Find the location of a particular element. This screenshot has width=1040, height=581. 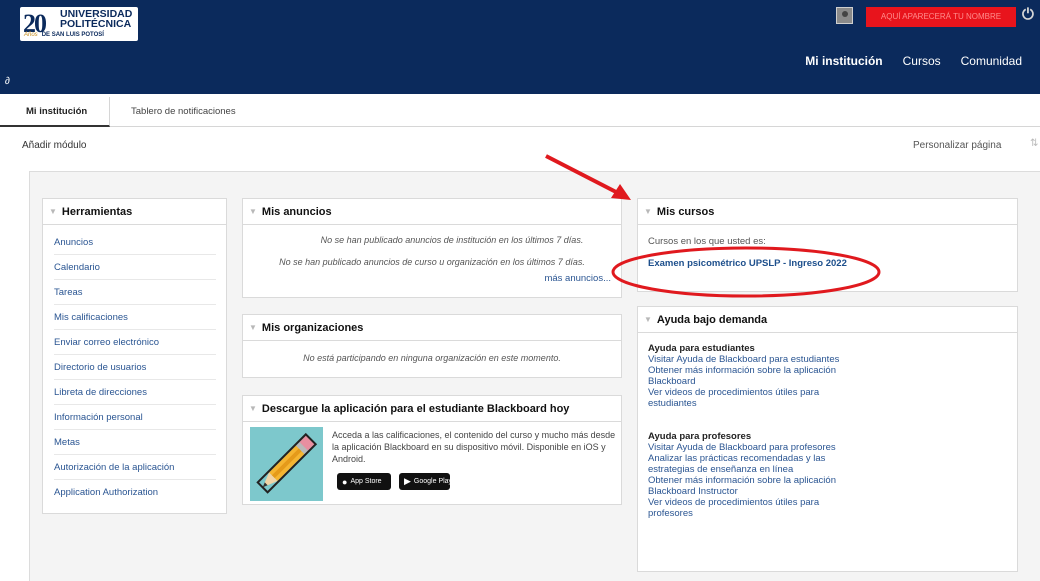

module-header: ▼ Ayuda bajo demanda is located at coordinates (827, 320).